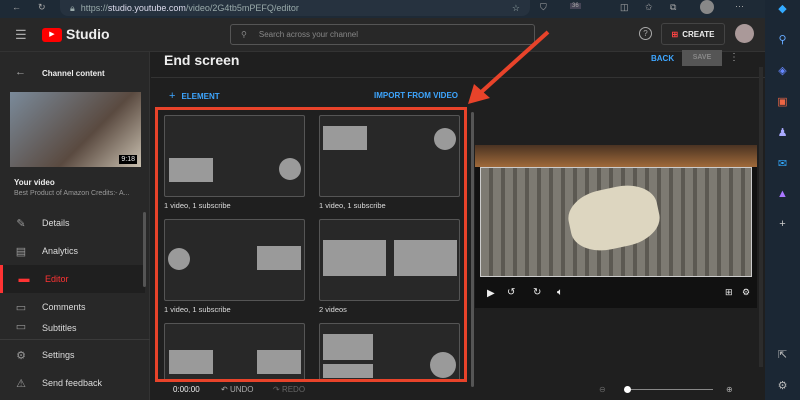 Image resolution: width=800 pixels, height=400 pixels. What do you see at coordinates (509, 67) in the screenshot?
I see `annotation-arrow` at bounding box center [509, 67].